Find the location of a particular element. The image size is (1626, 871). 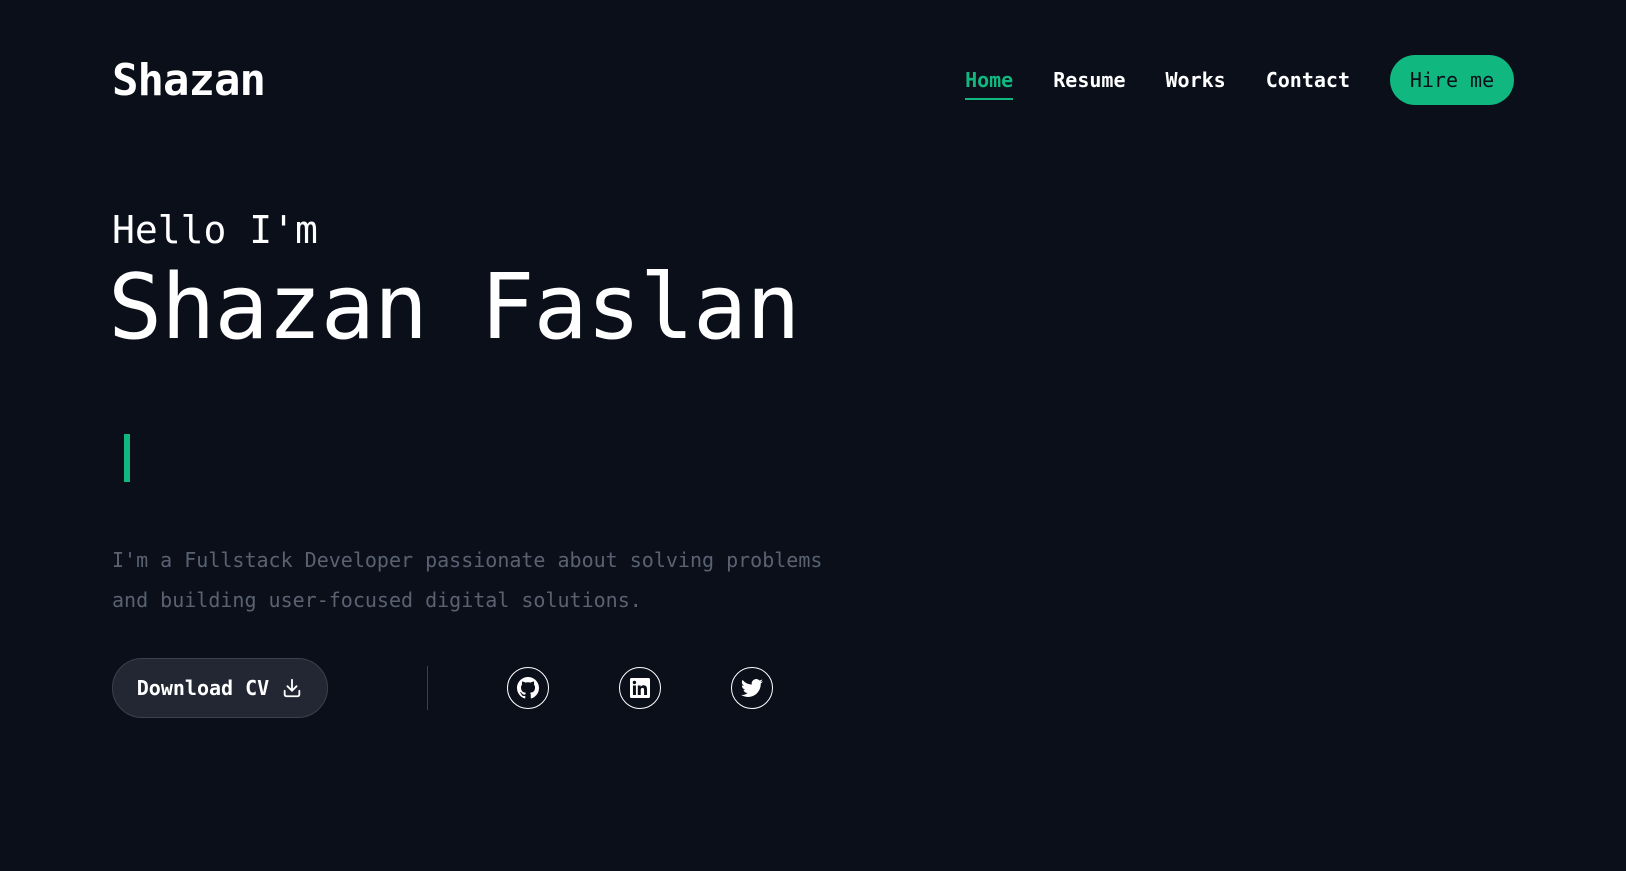

site-header: Shazan Home Resume Works Contact Hire me is located at coordinates (813, 80).